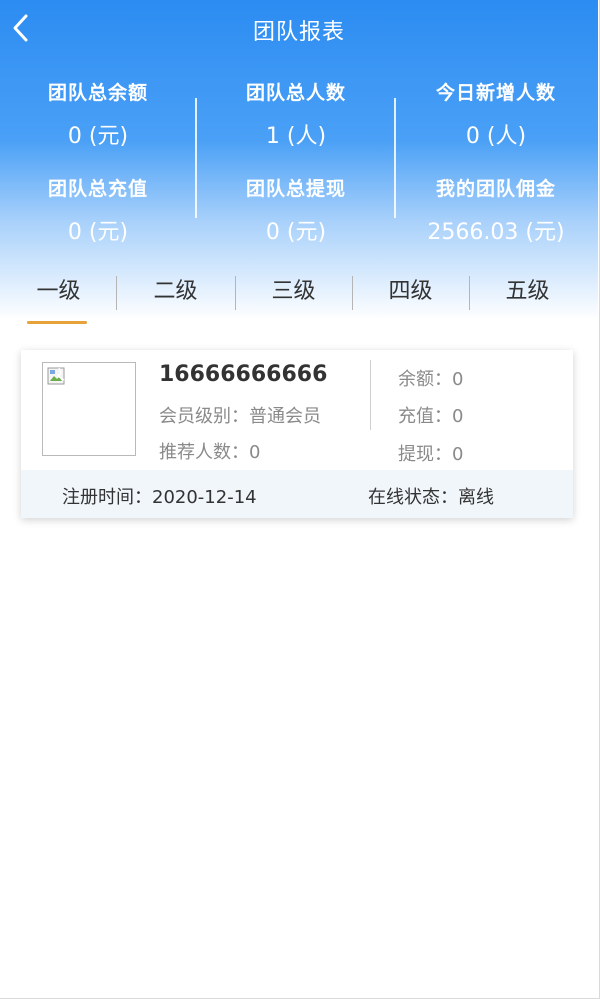 Image resolution: width=600 pixels, height=999 pixels. Describe the element at coordinates (495, 189) in the screenshot. I see `stat-label-team-commission: 我的团队佣金` at that location.